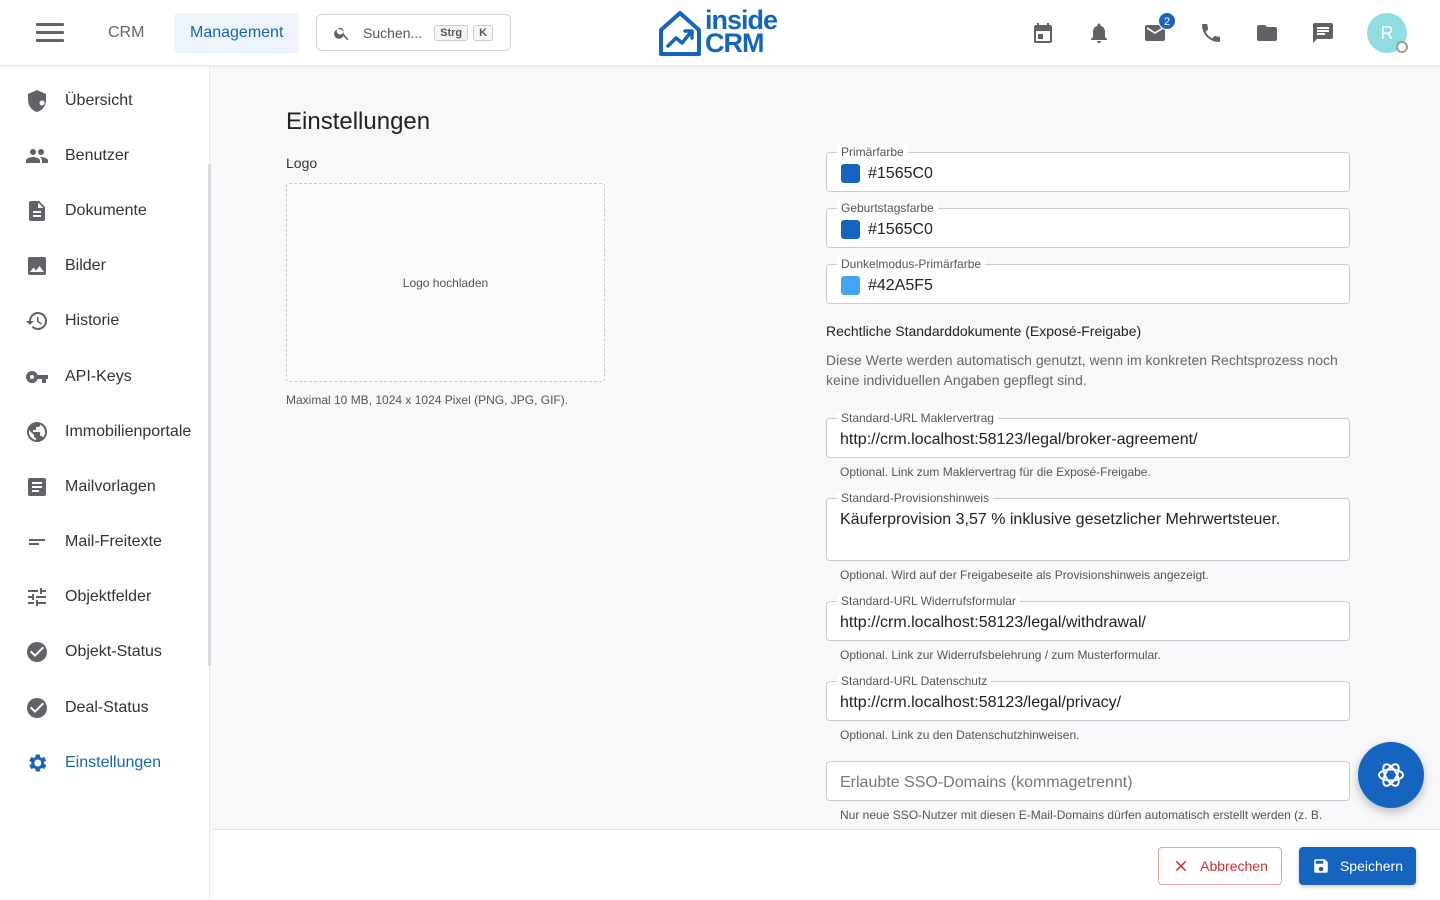  What do you see at coordinates (37, 597) in the screenshot?
I see `tune-icon` at bounding box center [37, 597].